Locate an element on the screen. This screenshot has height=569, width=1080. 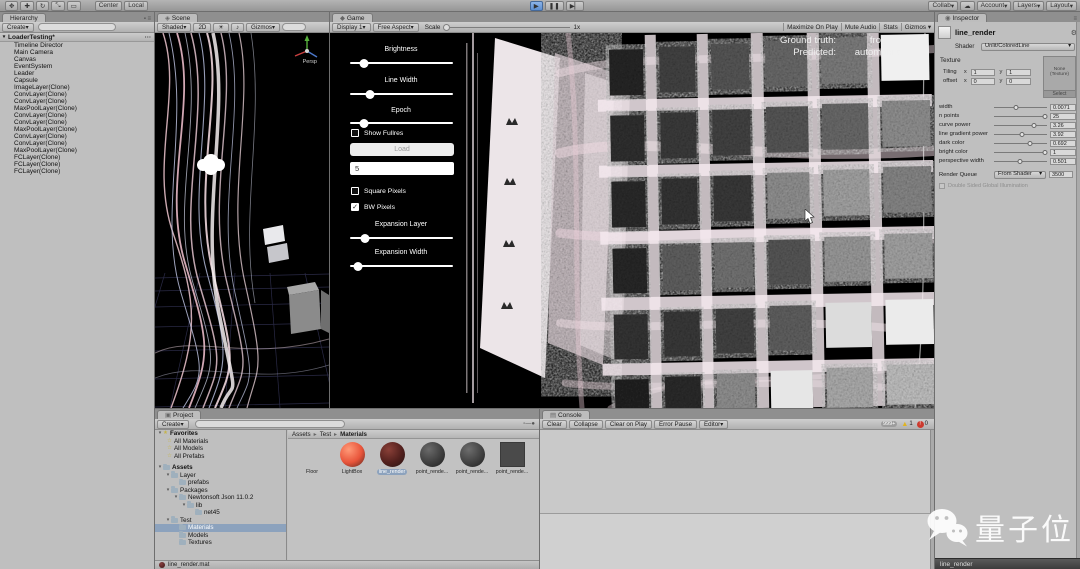
account-button: Account ▾ is located at coordinates (994, 5).